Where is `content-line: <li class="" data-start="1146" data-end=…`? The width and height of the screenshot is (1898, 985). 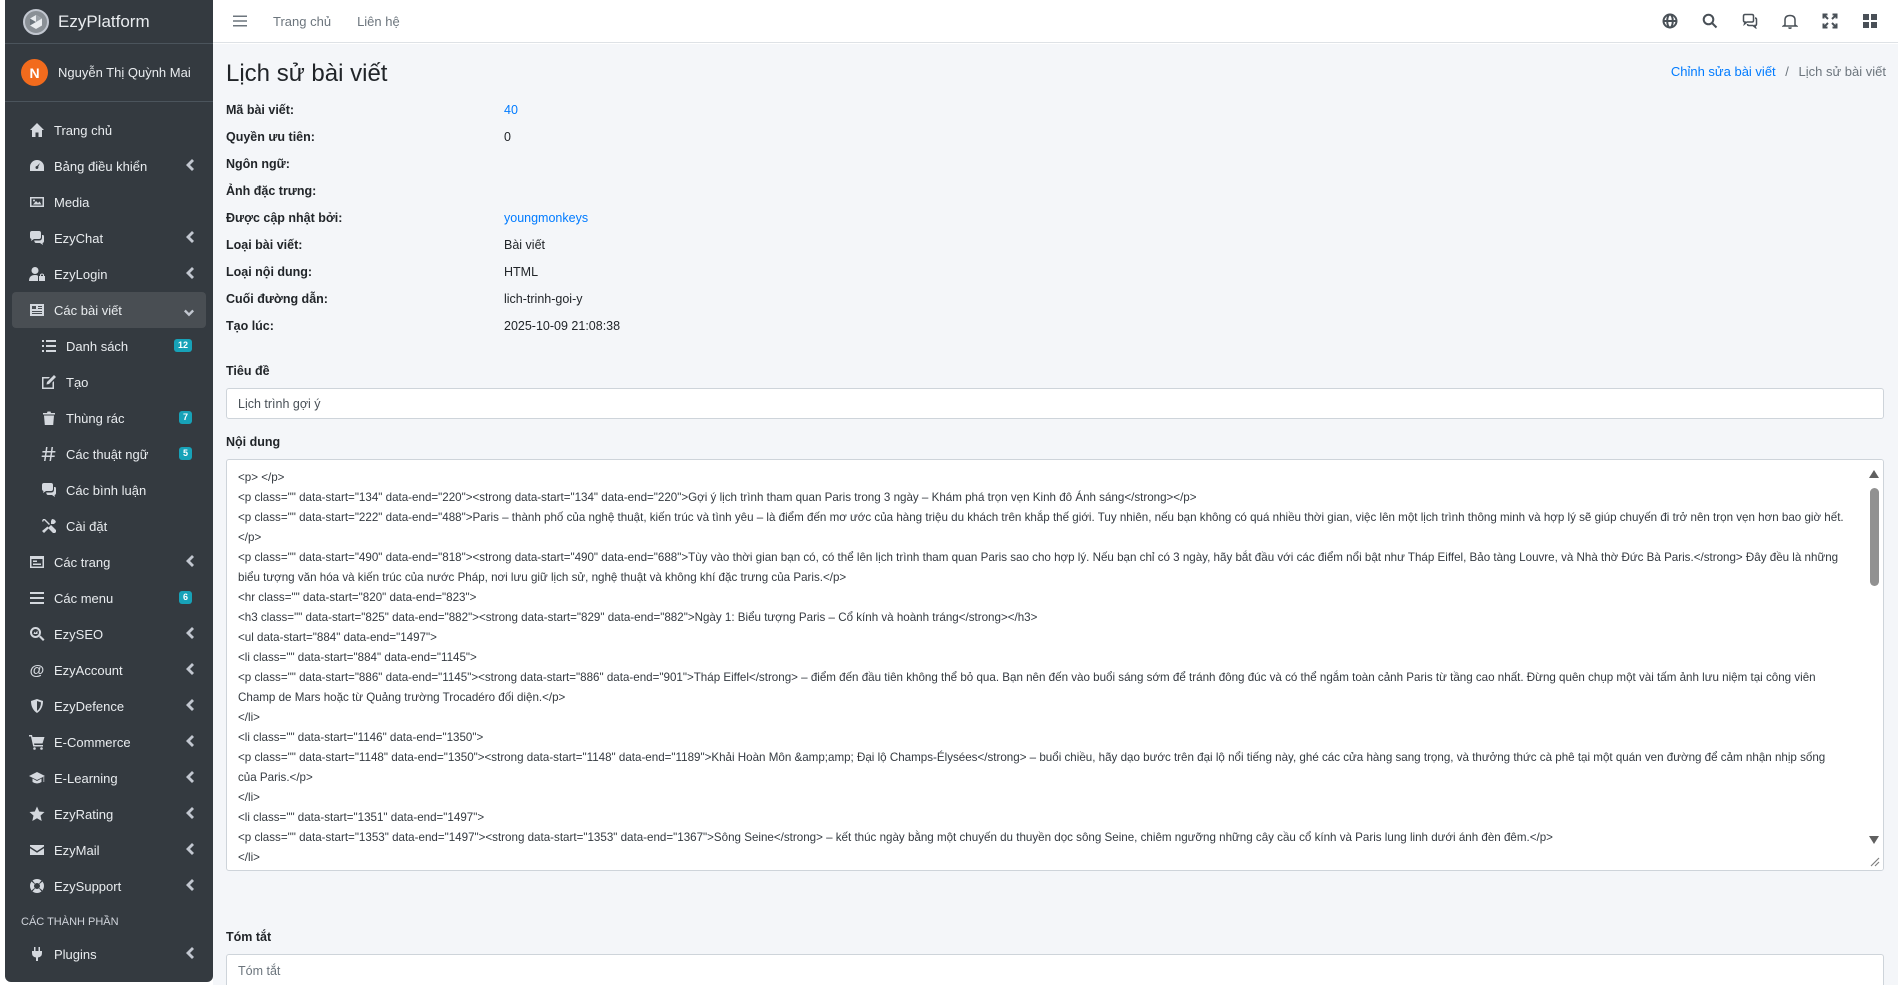
content-line: <li class="" data-start="1146" data-end=… is located at coordinates (361, 737).